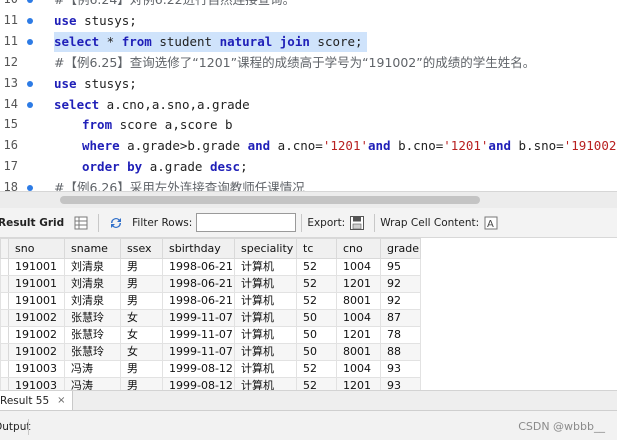 The width and height of the screenshot is (617, 440). What do you see at coordinates (357, 223) in the screenshot?
I see `export-icon` at bounding box center [357, 223].